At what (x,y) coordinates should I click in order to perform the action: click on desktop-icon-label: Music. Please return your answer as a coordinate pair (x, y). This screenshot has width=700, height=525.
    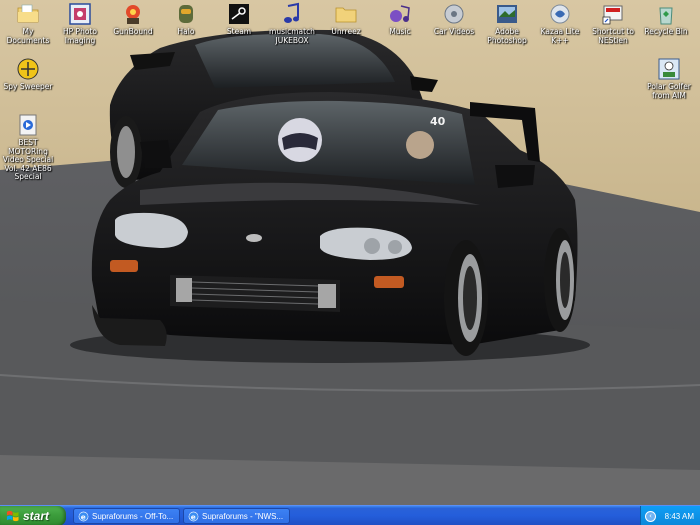
    Looking at the image, I should click on (400, 31).